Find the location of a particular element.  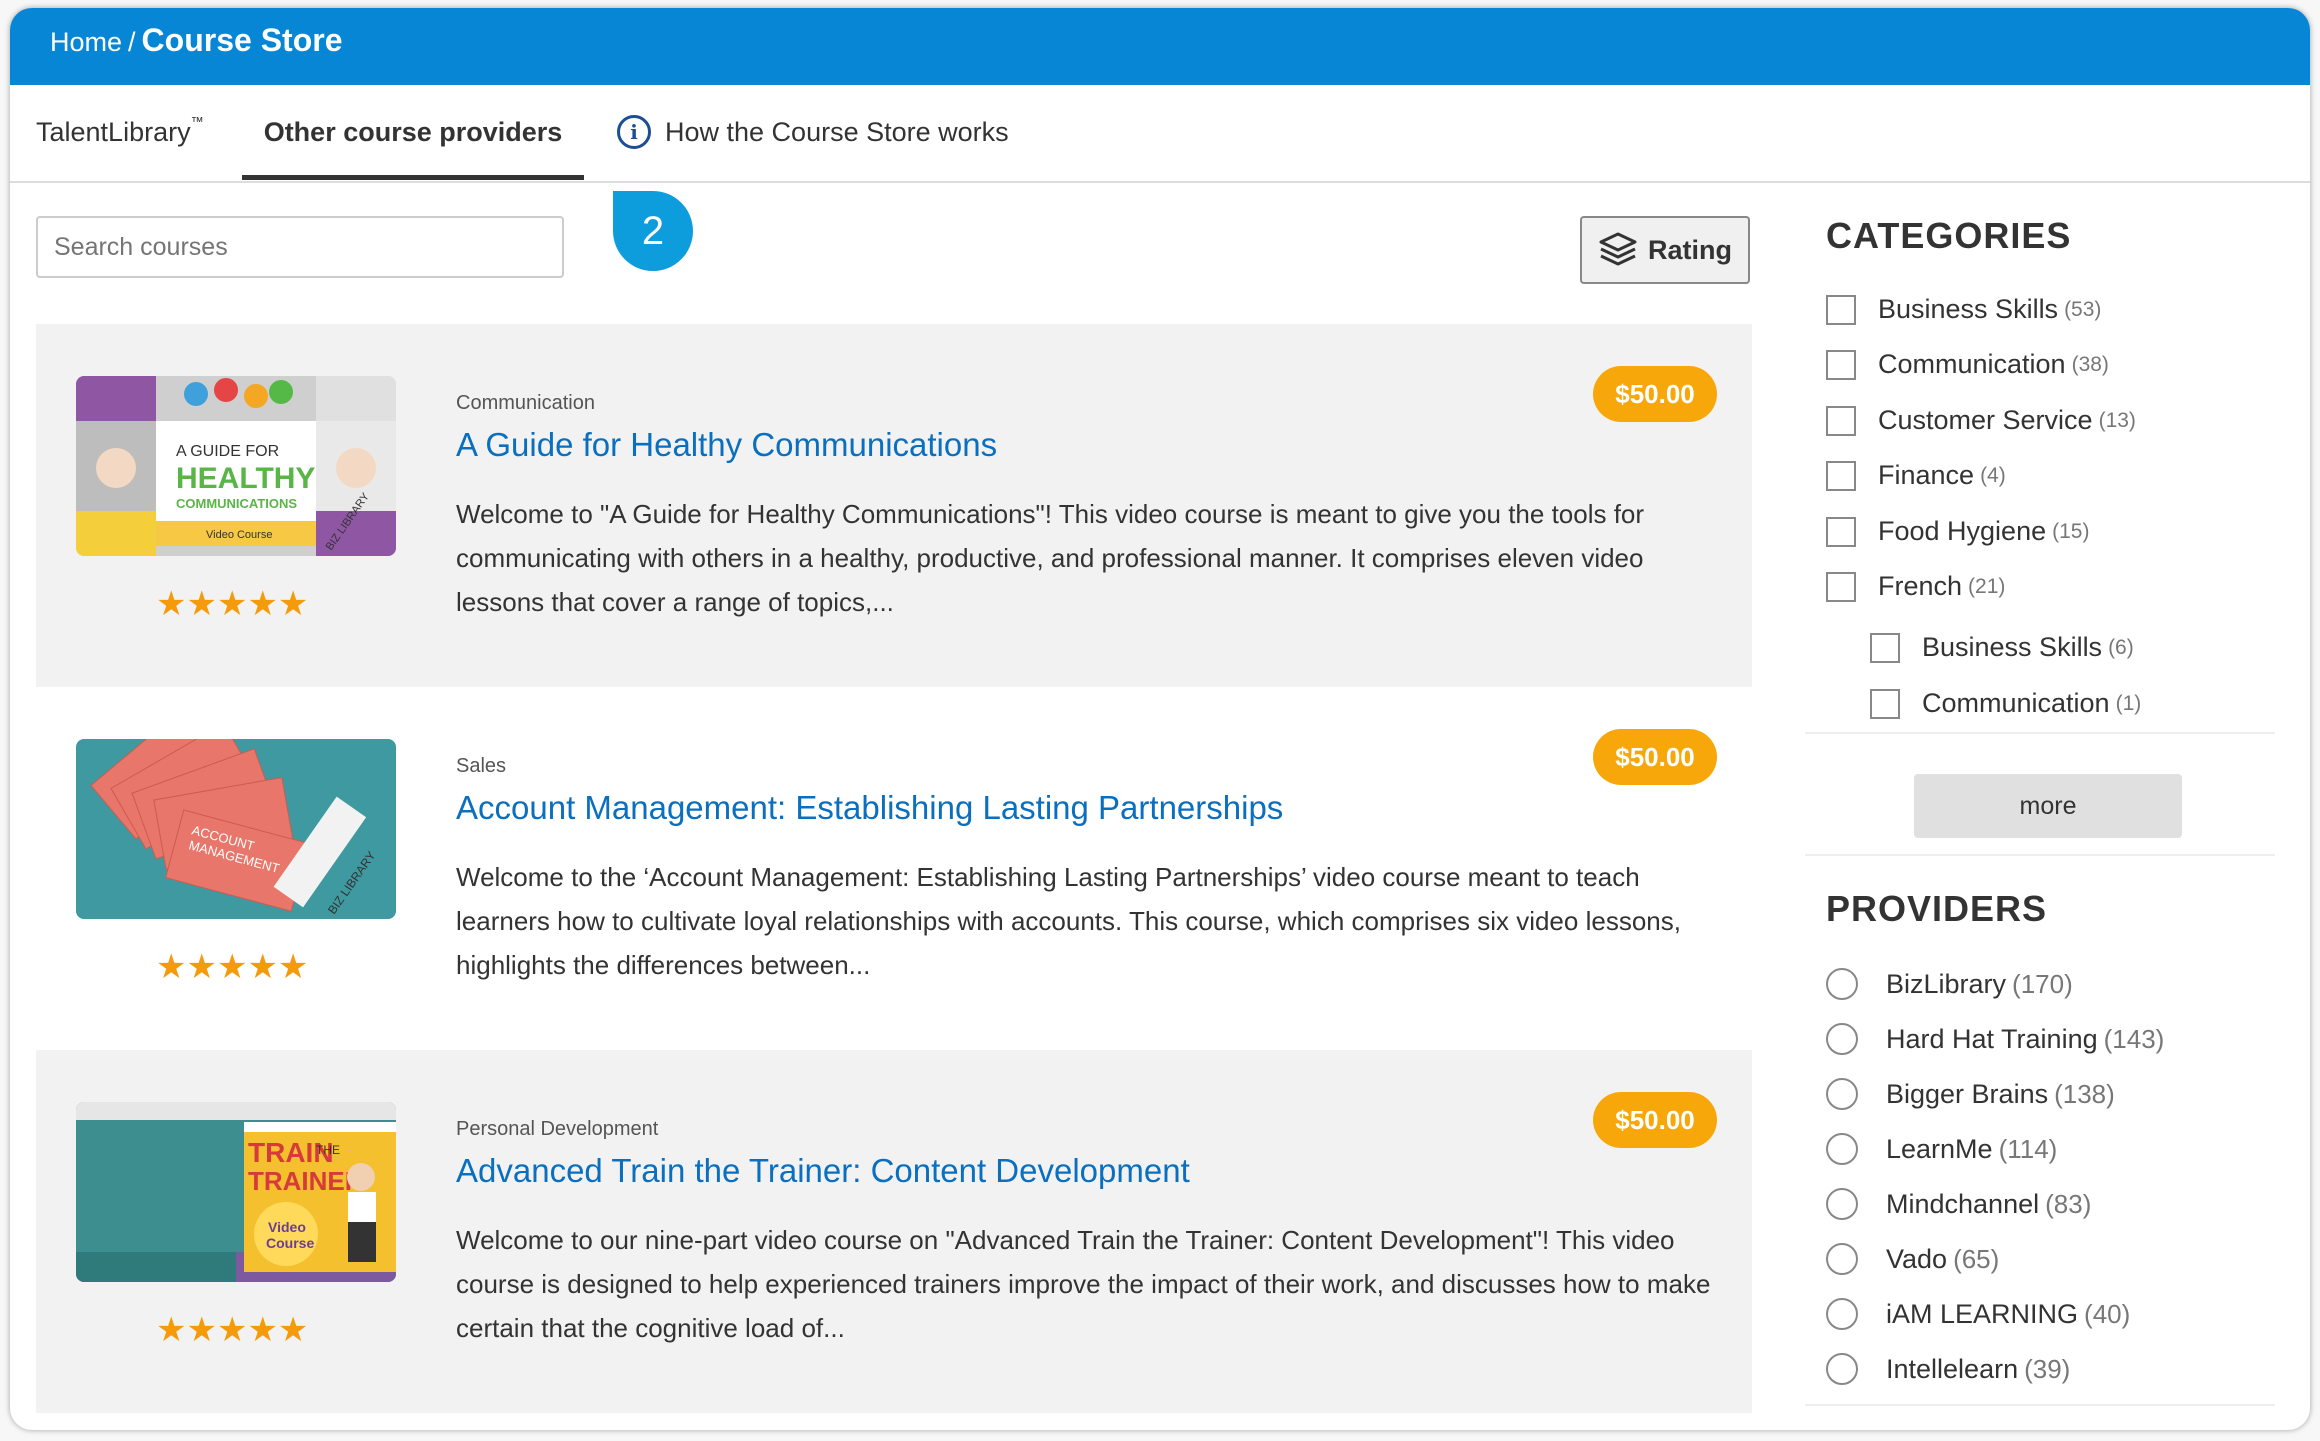

category-count: (21) is located at coordinates (1987, 586).